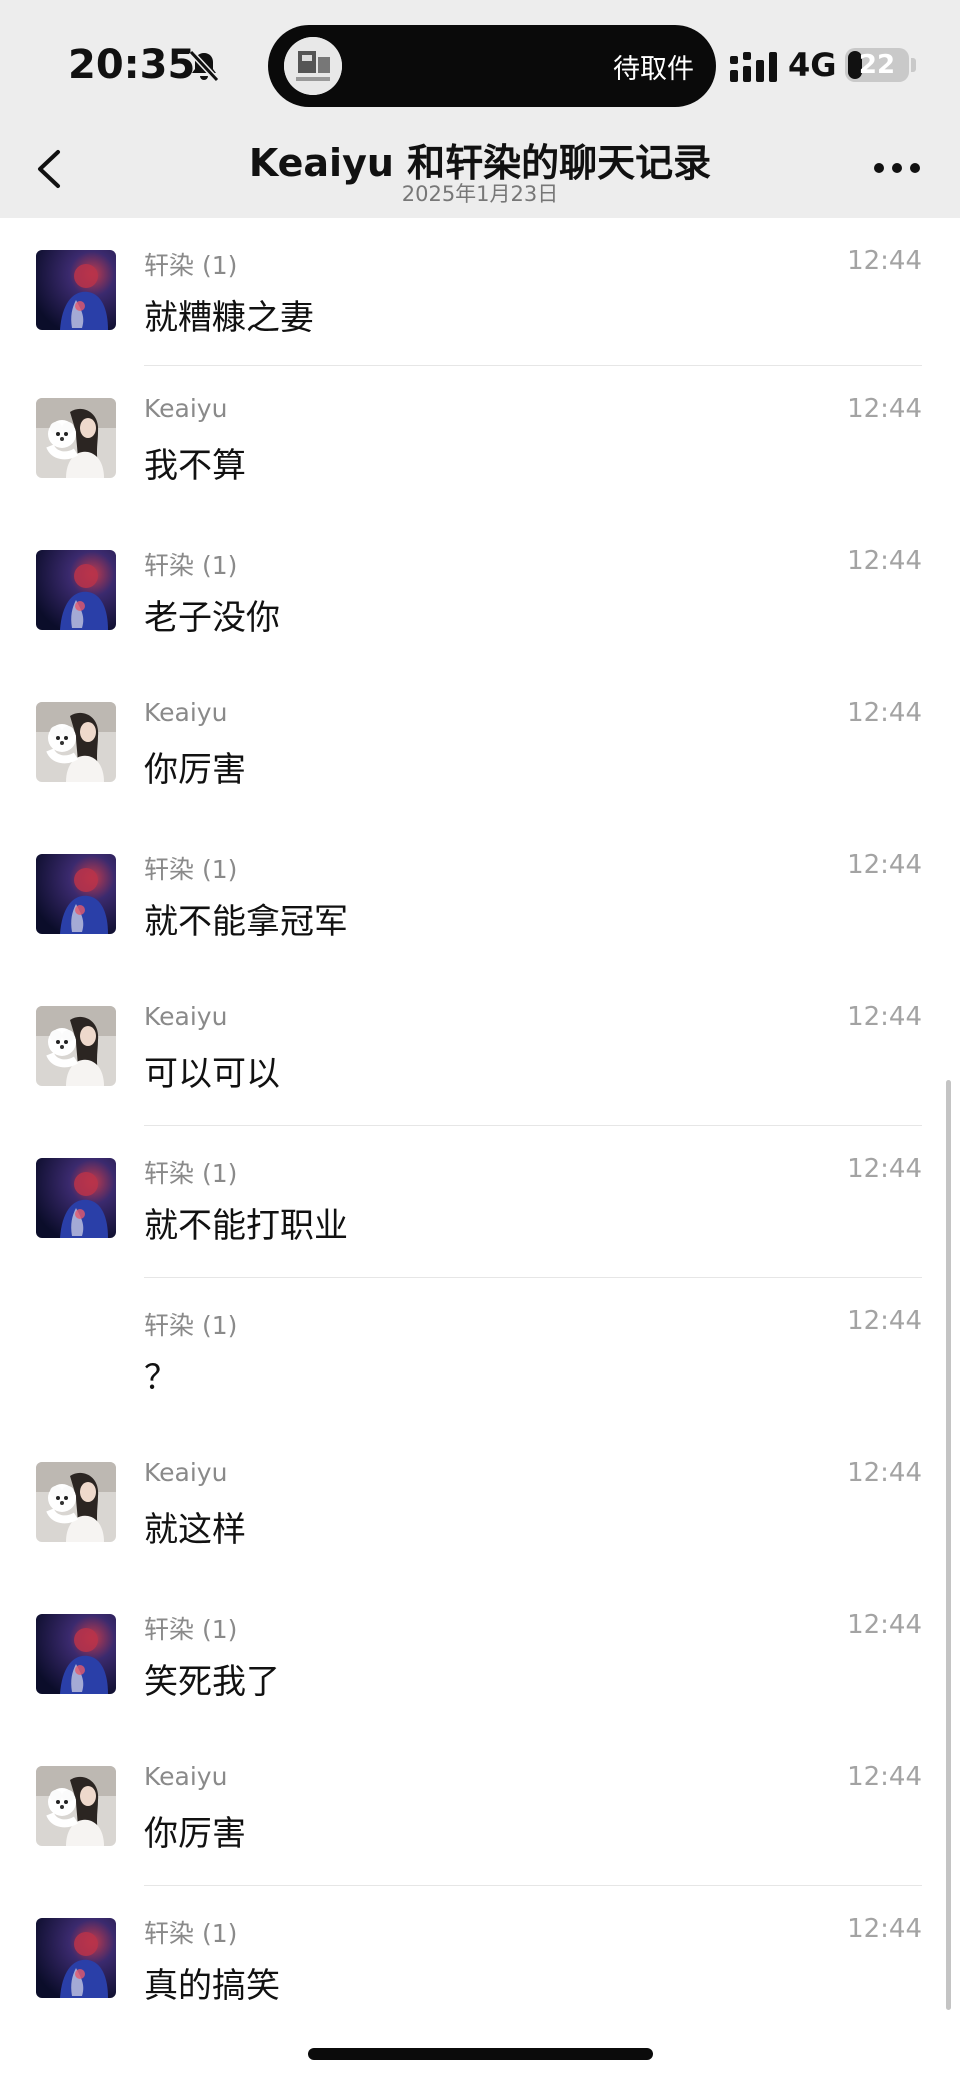 The width and height of the screenshot is (960, 2081). I want to click on more-options-icon, so click(897, 169).